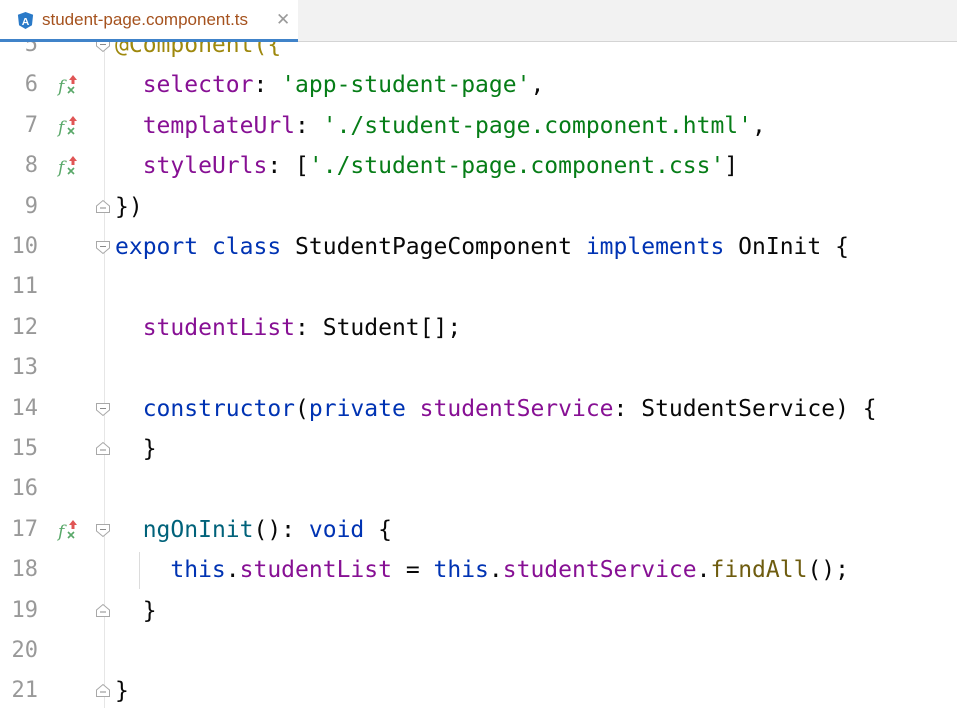 This screenshot has height=708, width=957. Describe the element at coordinates (31, 125) in the screenshot. I see `line-number: 7` at that location.